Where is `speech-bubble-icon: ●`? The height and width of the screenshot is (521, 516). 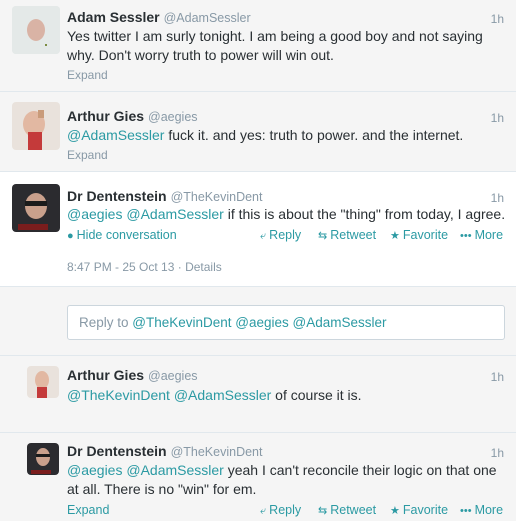
speech-bubble-icon: ● is located at coordinates (70, 236).